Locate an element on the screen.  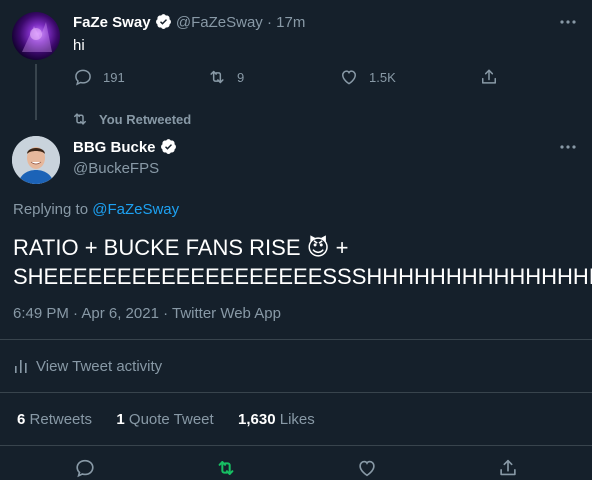
main-handle: @BuckeFPS is located at coordinates (116, 168).